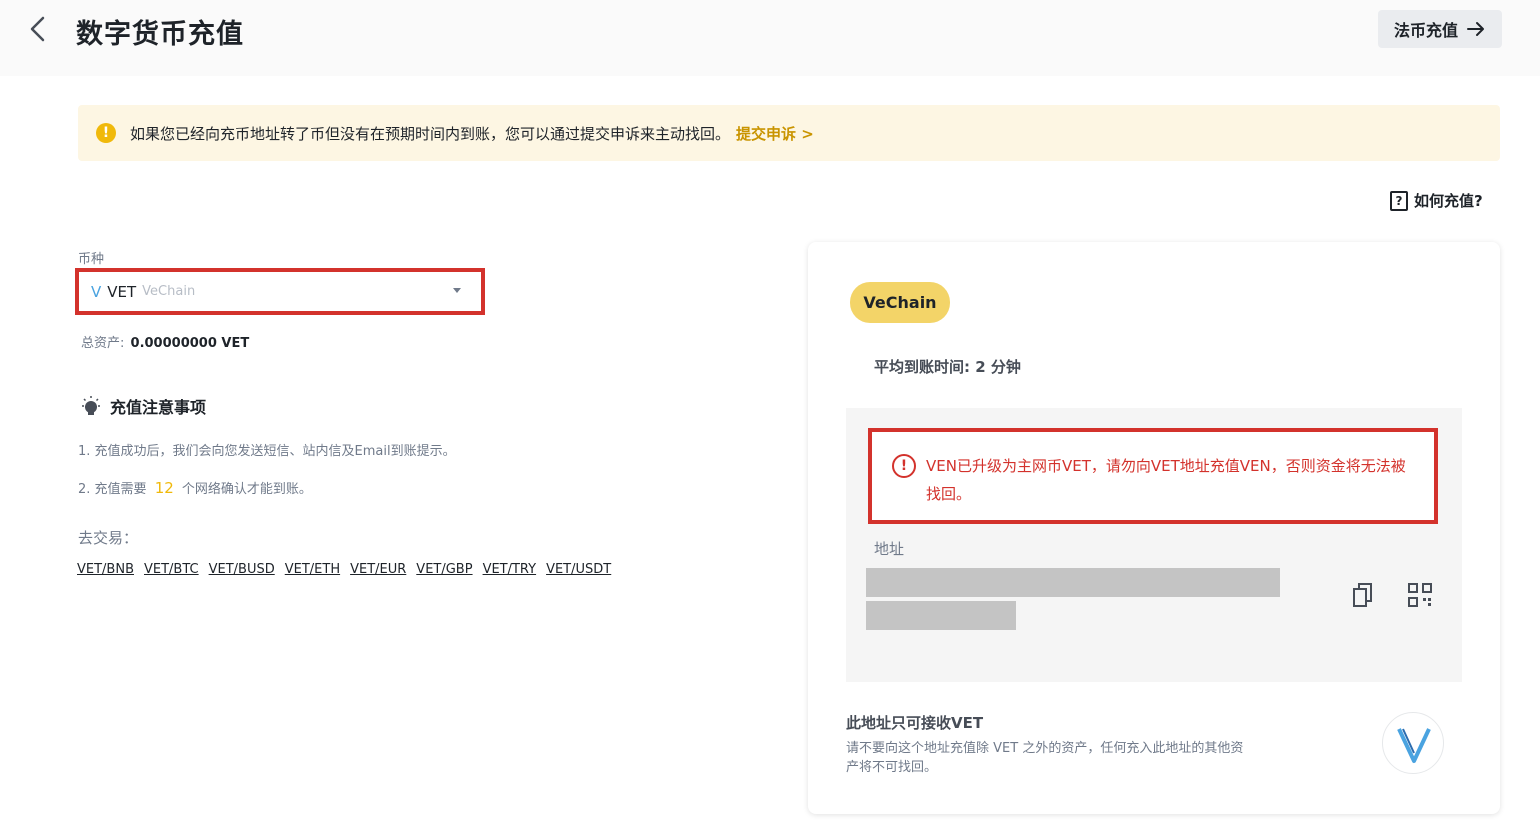 Image resolution: width=1540 pixels, height=828 pixels. Describe the element at coordinates (430, 133) in the screenshot. I see `notice-text: 如果您已经向充币地址转了币但没有在预期时间内到账，您可以通过提交申诉来主动找回。` at that location.